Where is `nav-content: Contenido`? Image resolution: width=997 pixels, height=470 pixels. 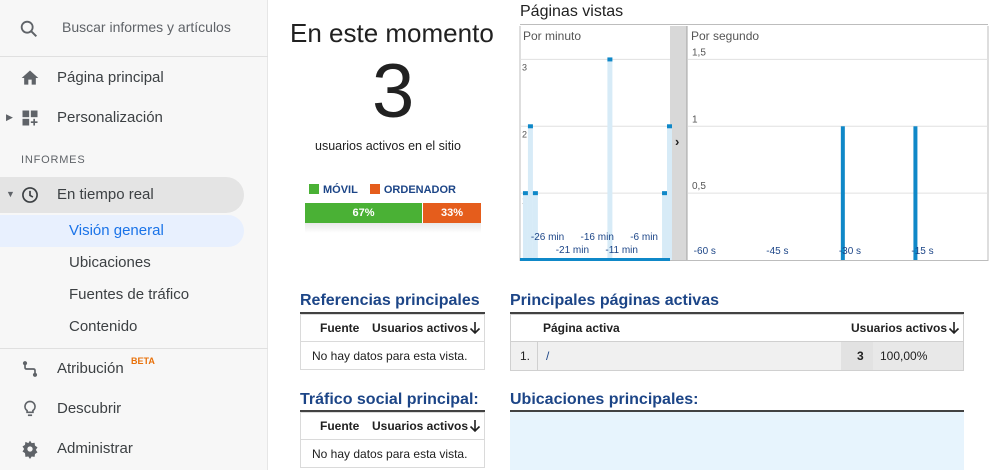 nav-content: Contenido is located at coordinates (122, 327).